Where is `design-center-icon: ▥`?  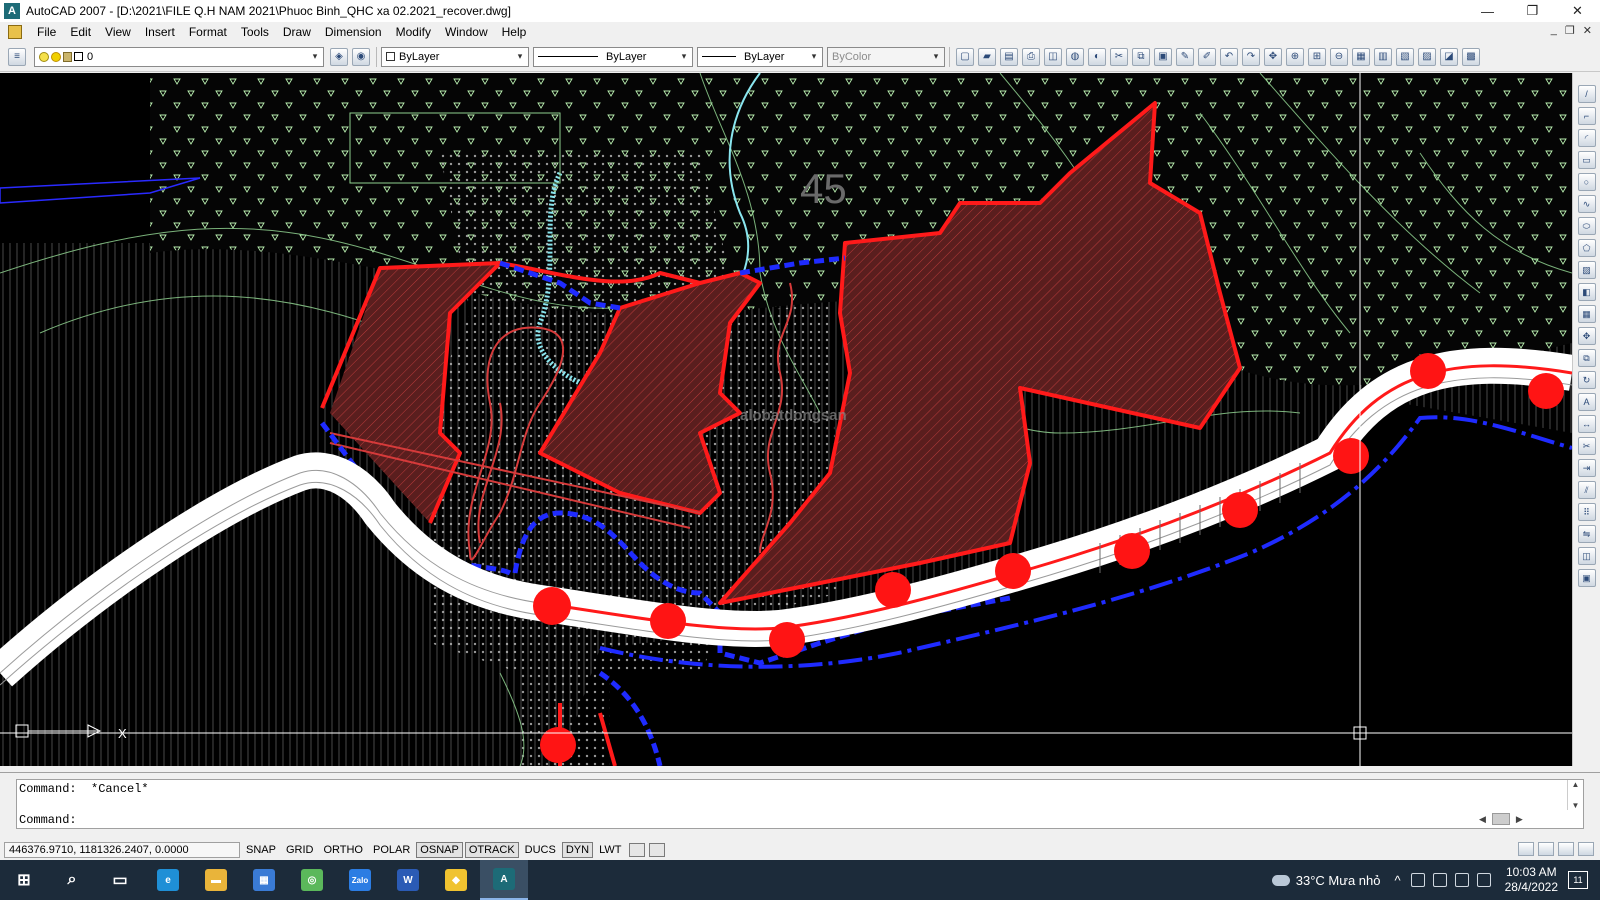
design-center-icon: ▥ is located at coordinates (1383, 56).